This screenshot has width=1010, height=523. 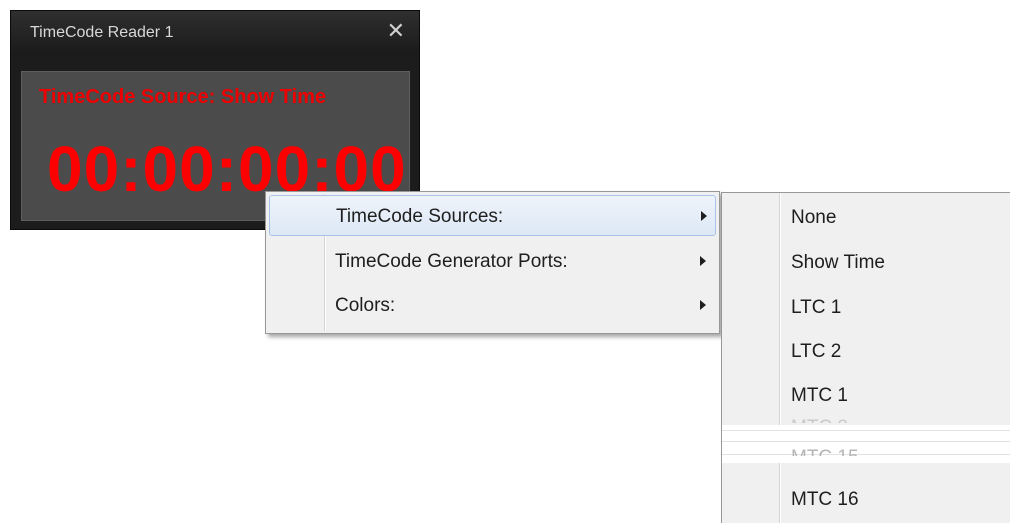 I want to click on menu-item-label: TimeCode Generator Ports:, so click(x=451, y=261).